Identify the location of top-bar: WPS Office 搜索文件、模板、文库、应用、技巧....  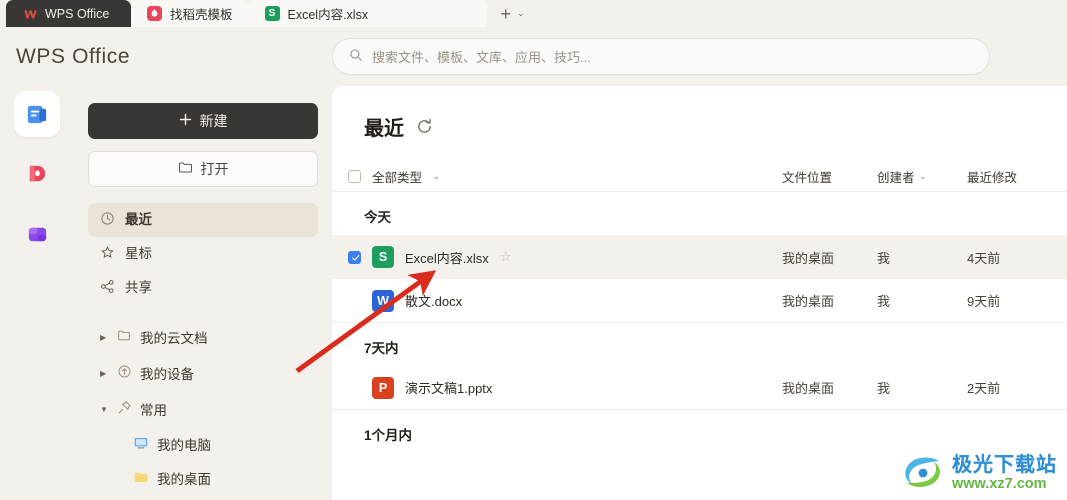
(533, 56).